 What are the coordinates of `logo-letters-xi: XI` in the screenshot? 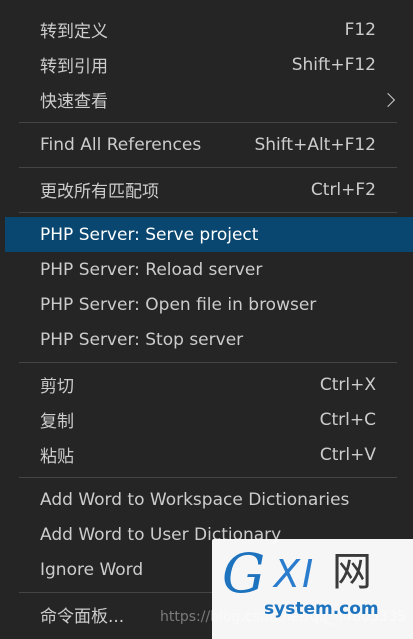 It's located at (295, 574).